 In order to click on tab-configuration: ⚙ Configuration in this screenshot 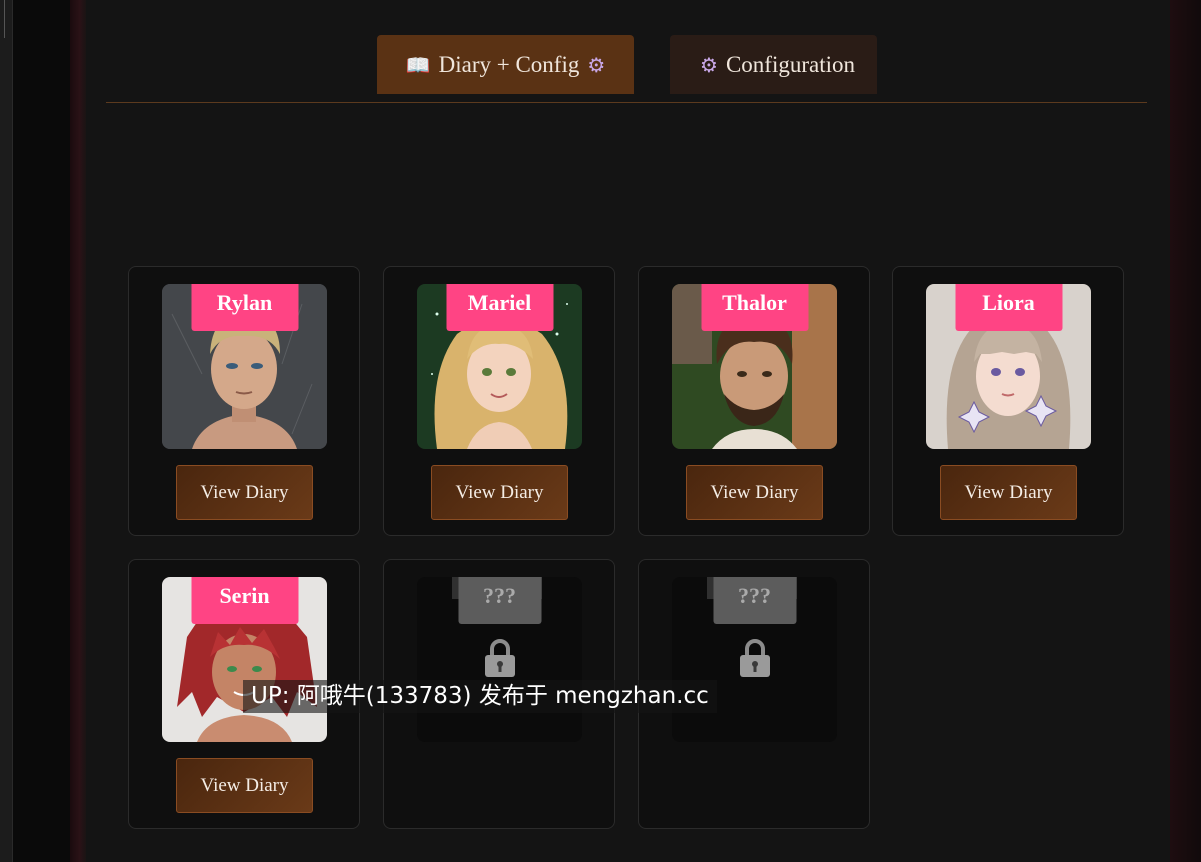, I will do `click(773, 64)`.